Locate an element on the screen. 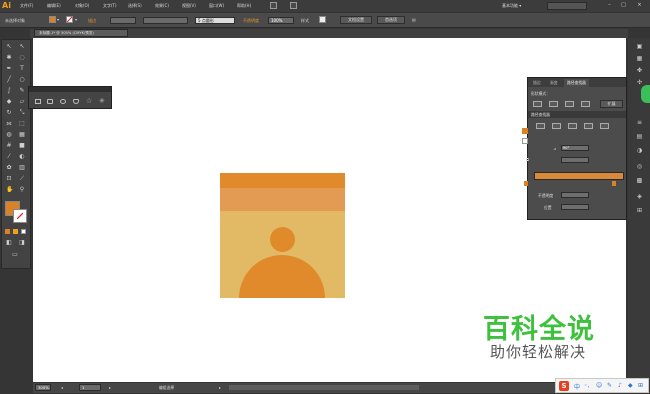 Image resolution: width=650 pixels, height=394 pixels. tab-pathfinder: 路径查找器 is located at coordinates (576, 83).